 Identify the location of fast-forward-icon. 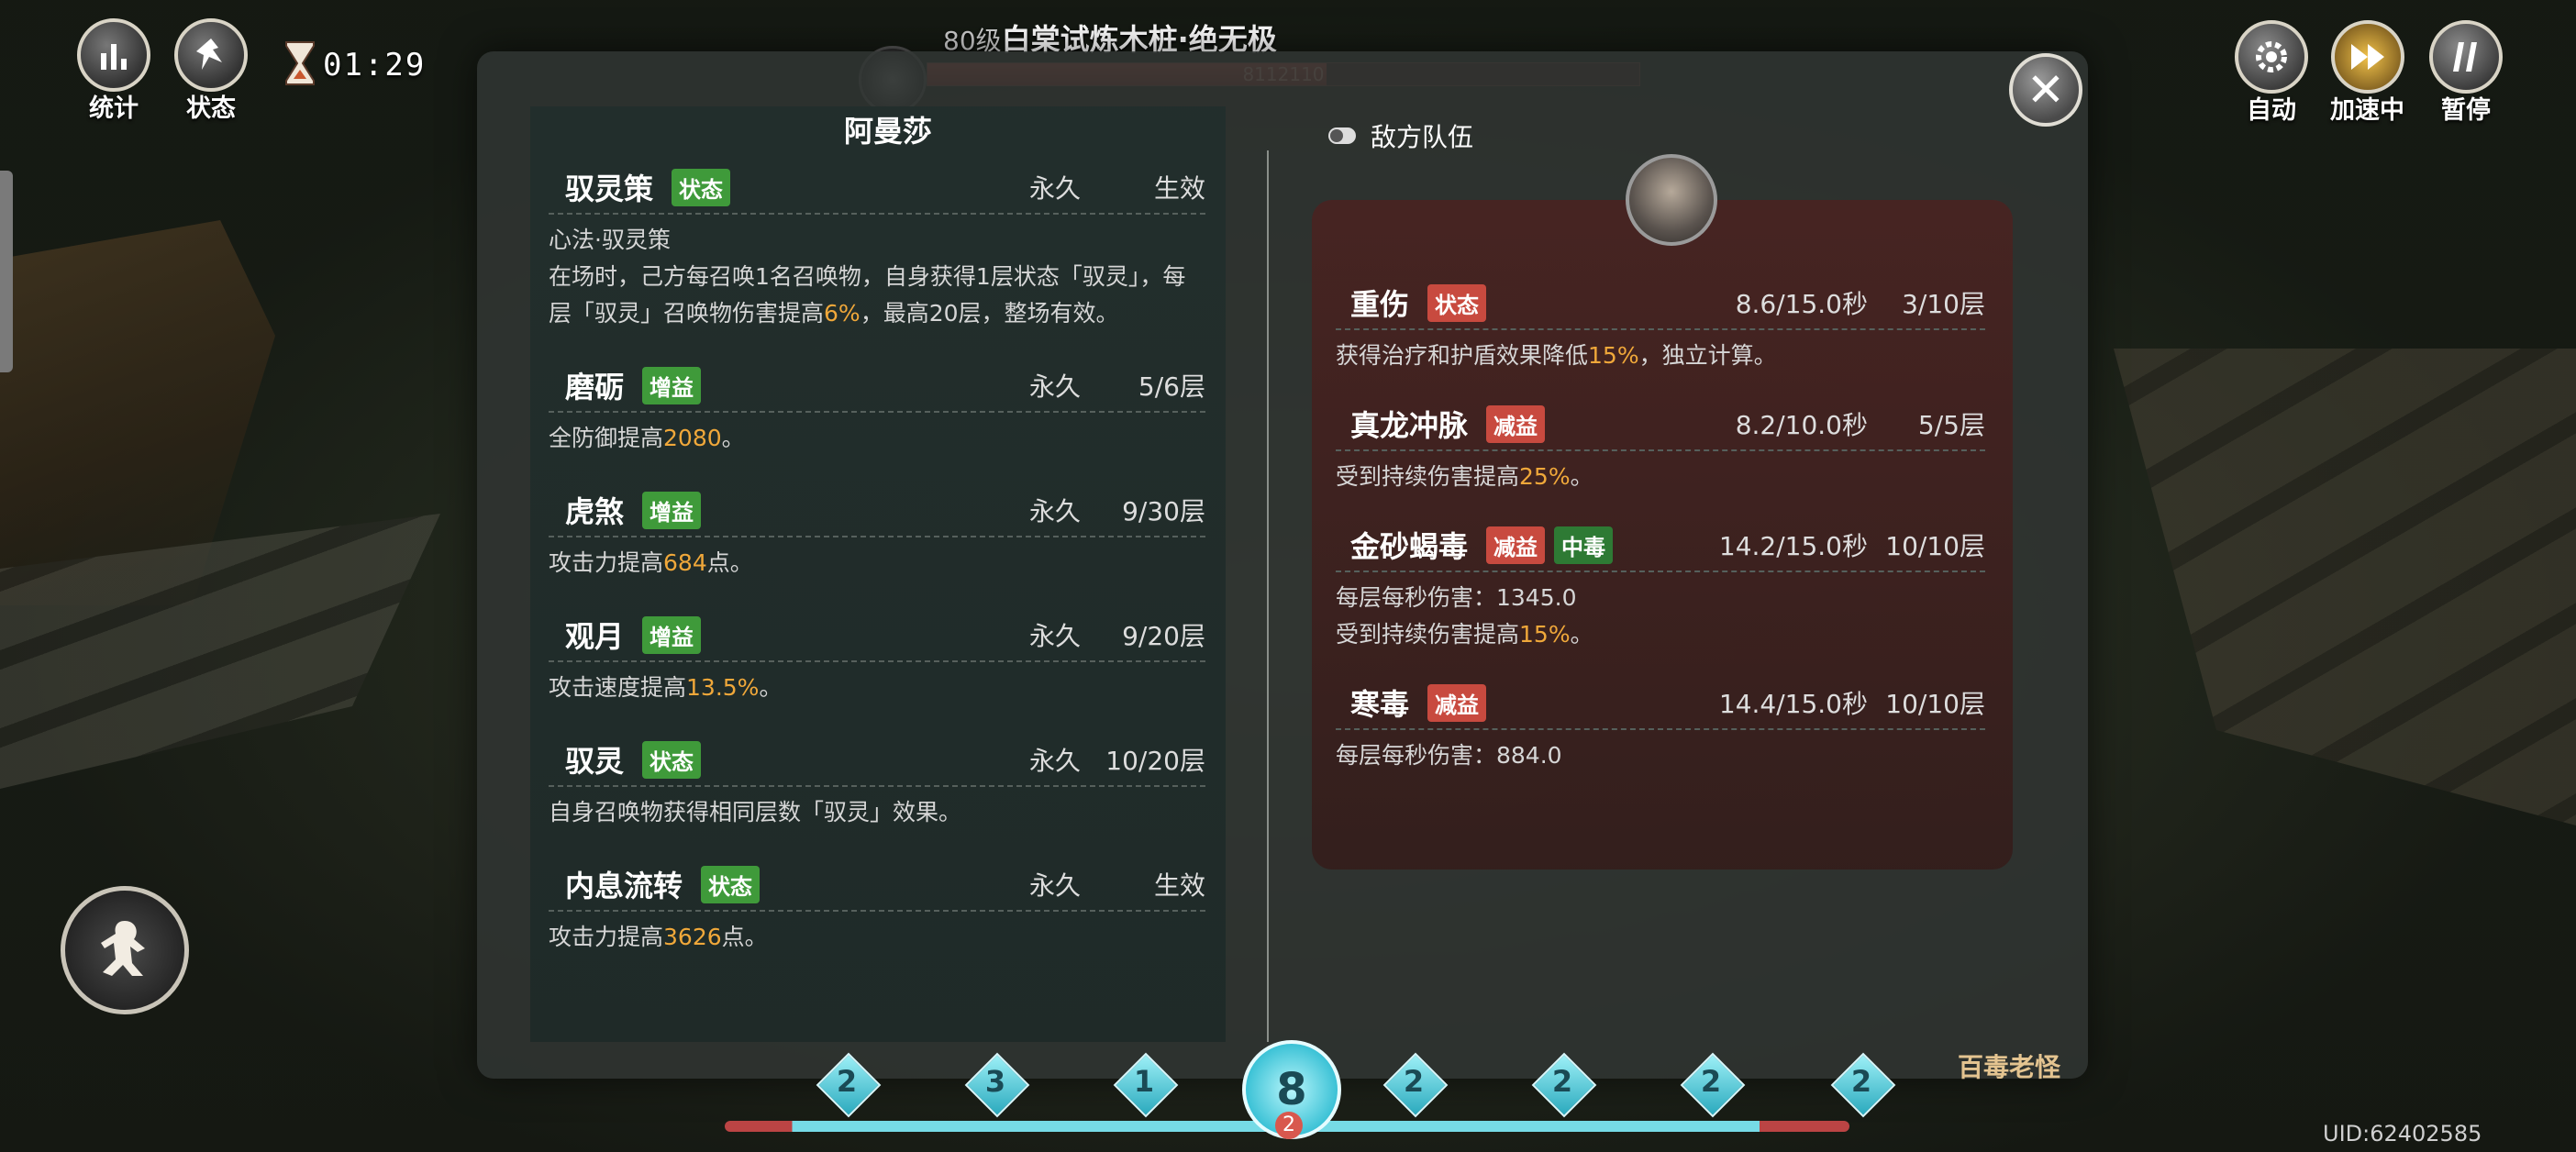
(2367, 57).